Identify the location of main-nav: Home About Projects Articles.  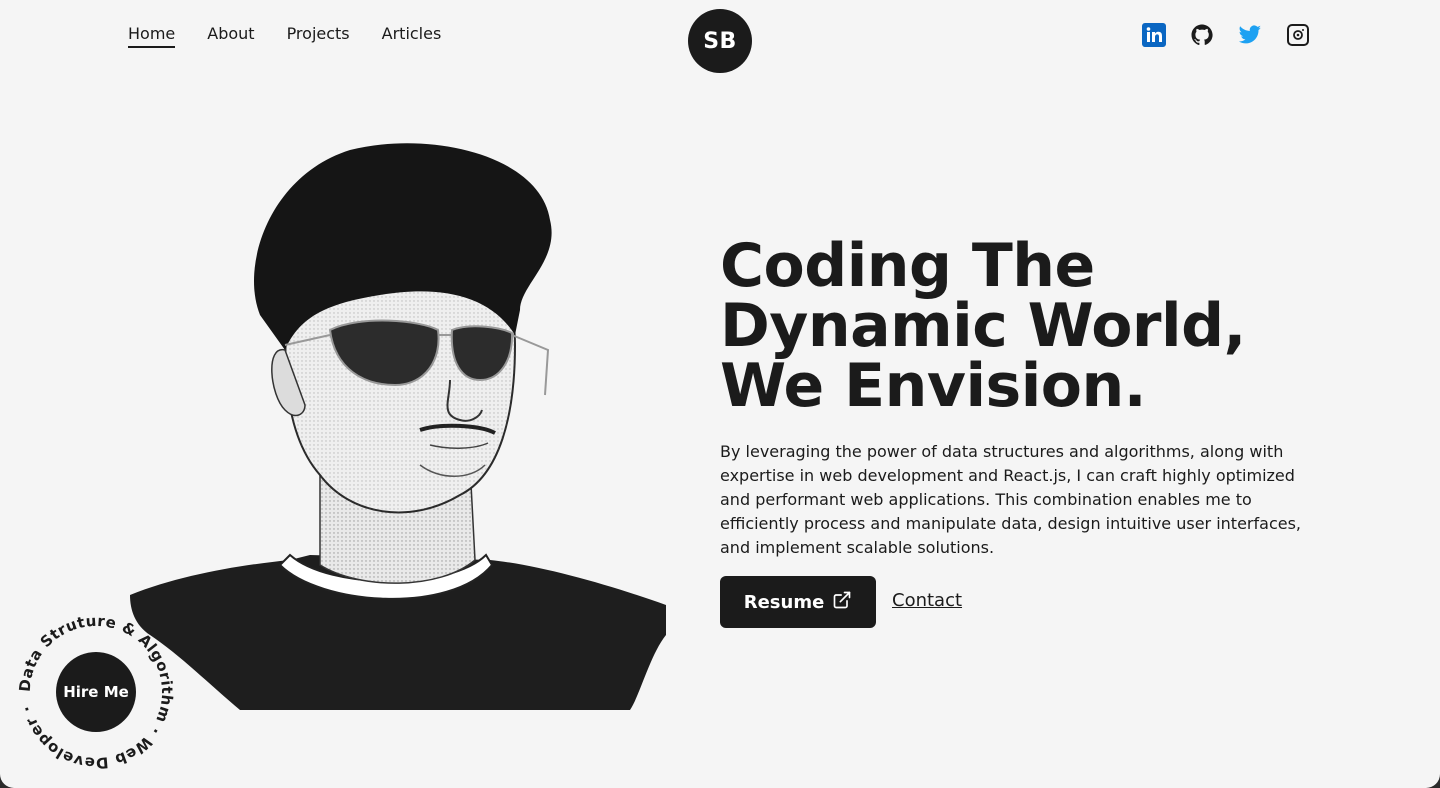
(284, 36).